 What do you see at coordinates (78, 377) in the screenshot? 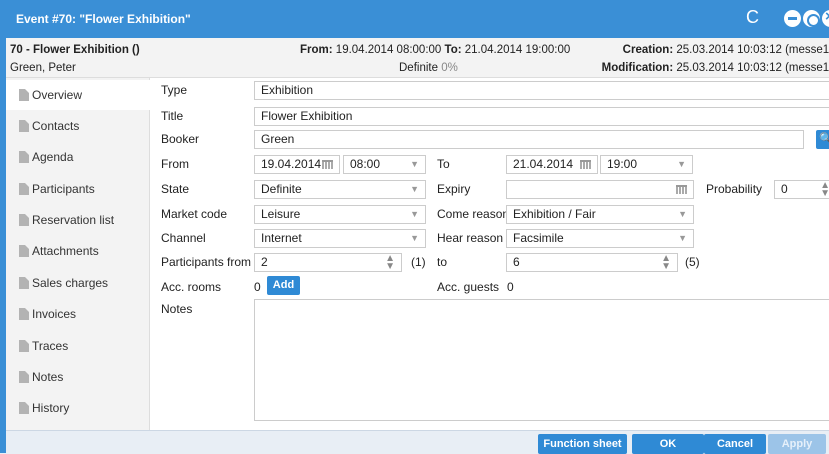
I see `sidebar-item-notes: Notes` at bounding box center [78, 377].